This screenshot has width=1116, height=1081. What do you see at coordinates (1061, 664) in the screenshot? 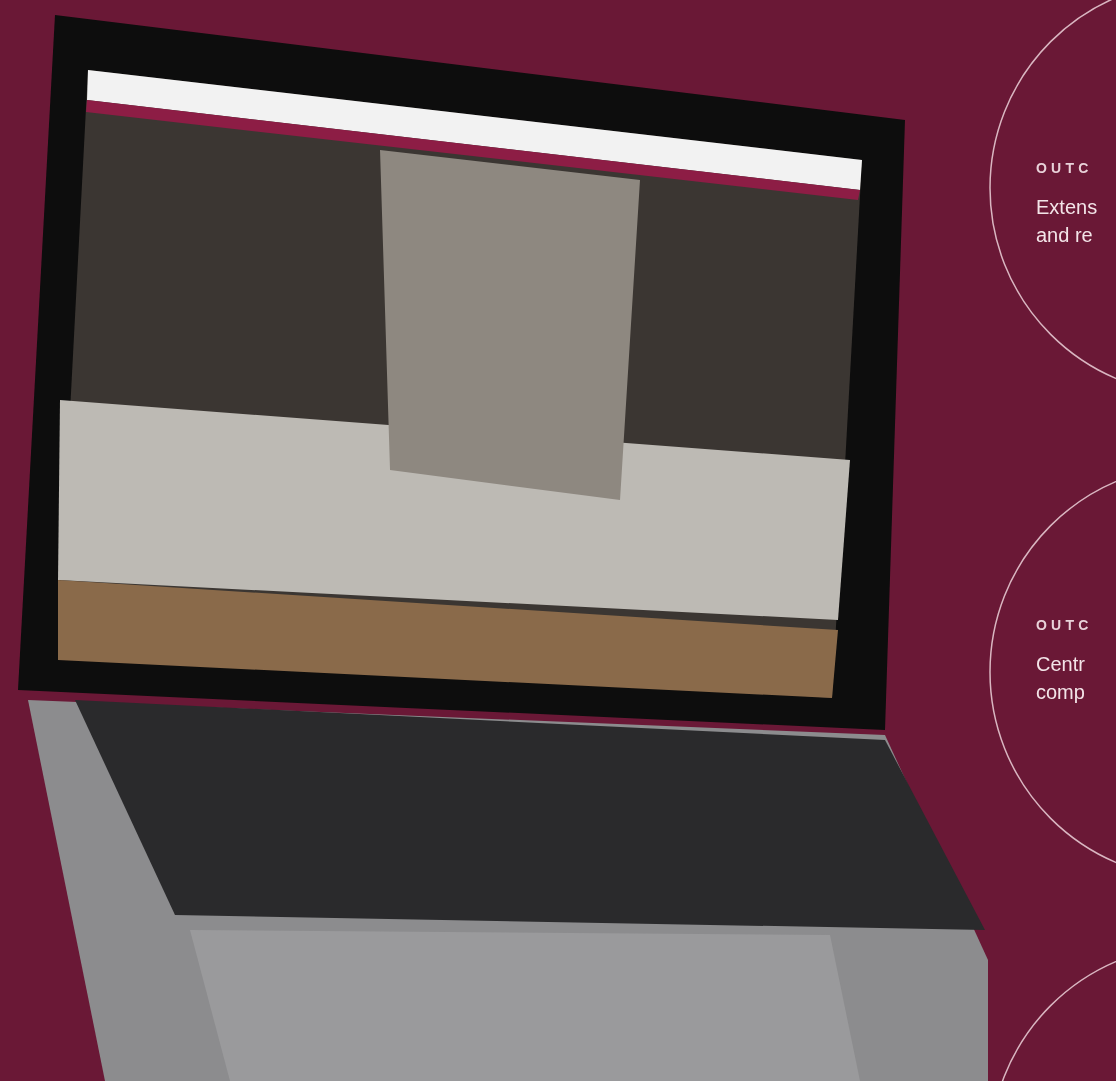
I see `outcome-text: Centr` at bounding box center [1061, 664].